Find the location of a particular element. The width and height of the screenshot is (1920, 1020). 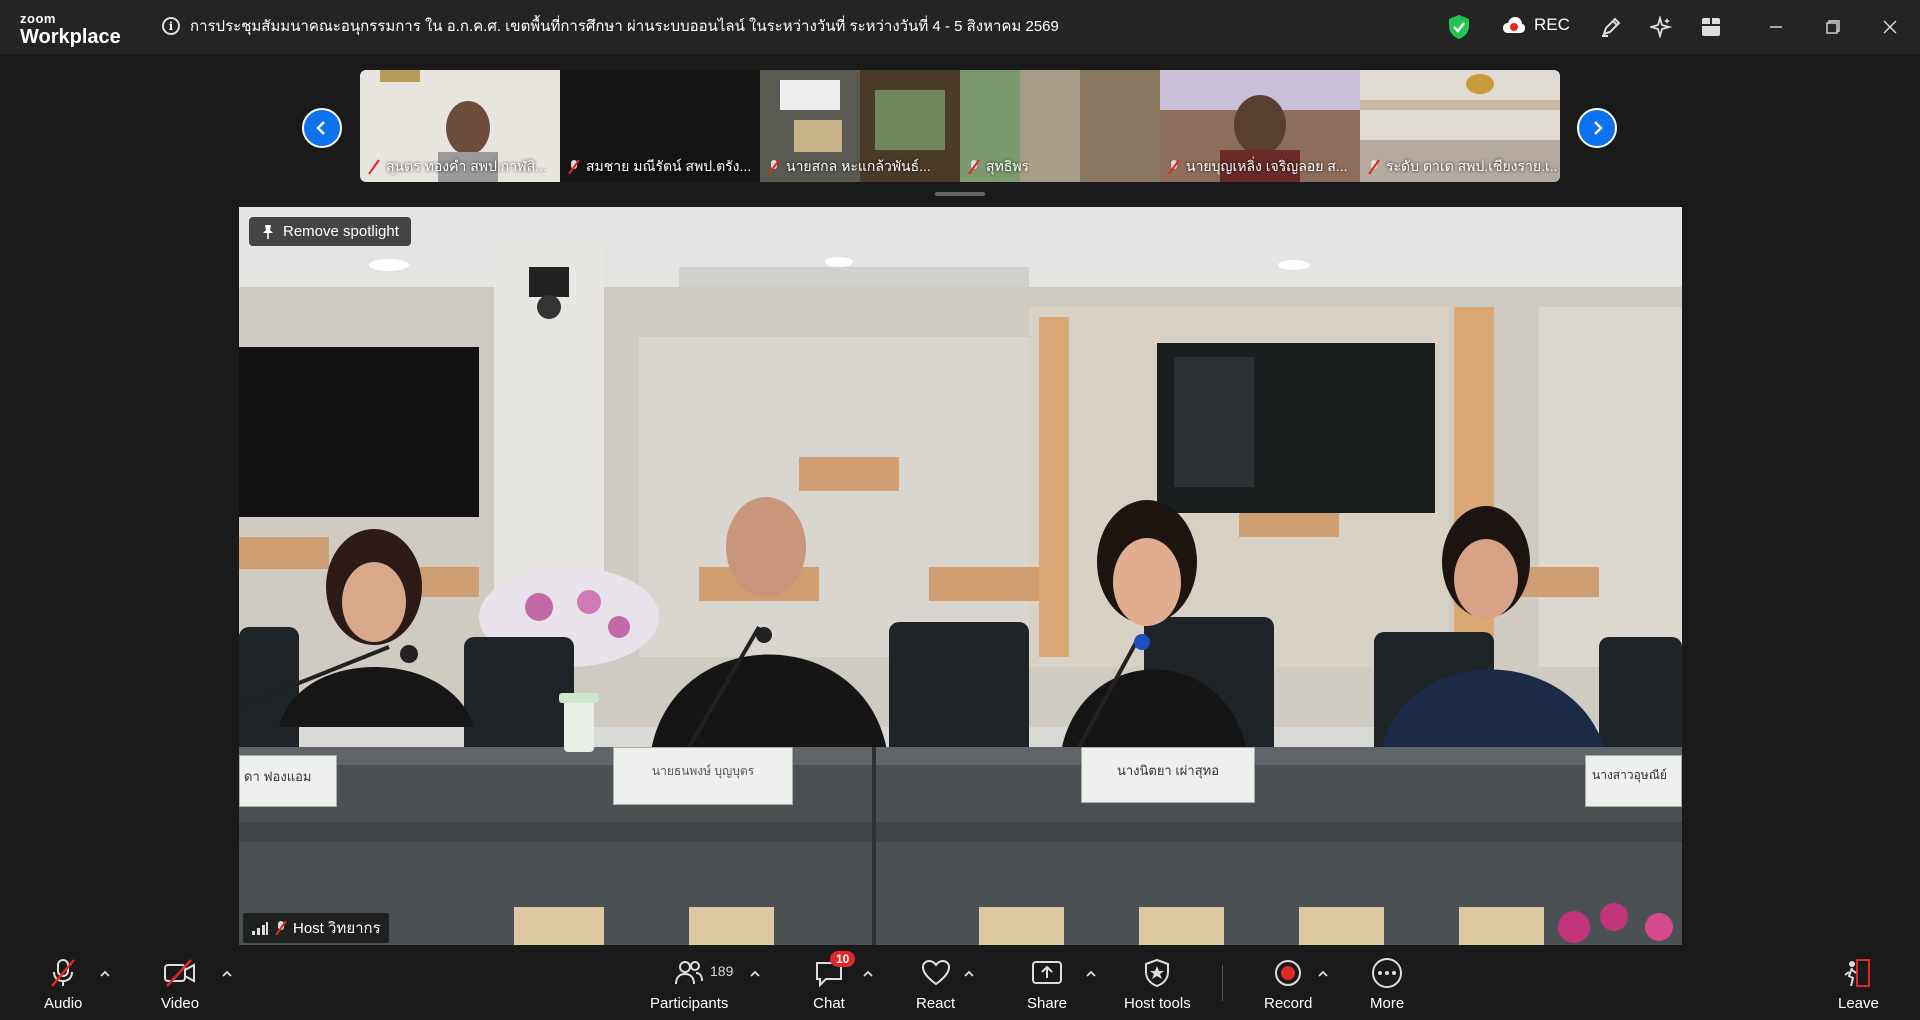

audio-button: Audio is located at coordinates (63, 984).